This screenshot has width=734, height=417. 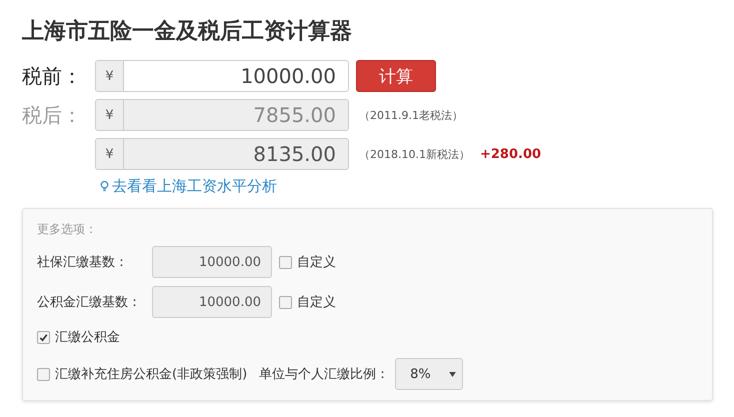 What do you see at coordinates (222, 115) in the screenshot?
I see `amount-field: ¥ 7855.00` at bounding box center [222, 115].